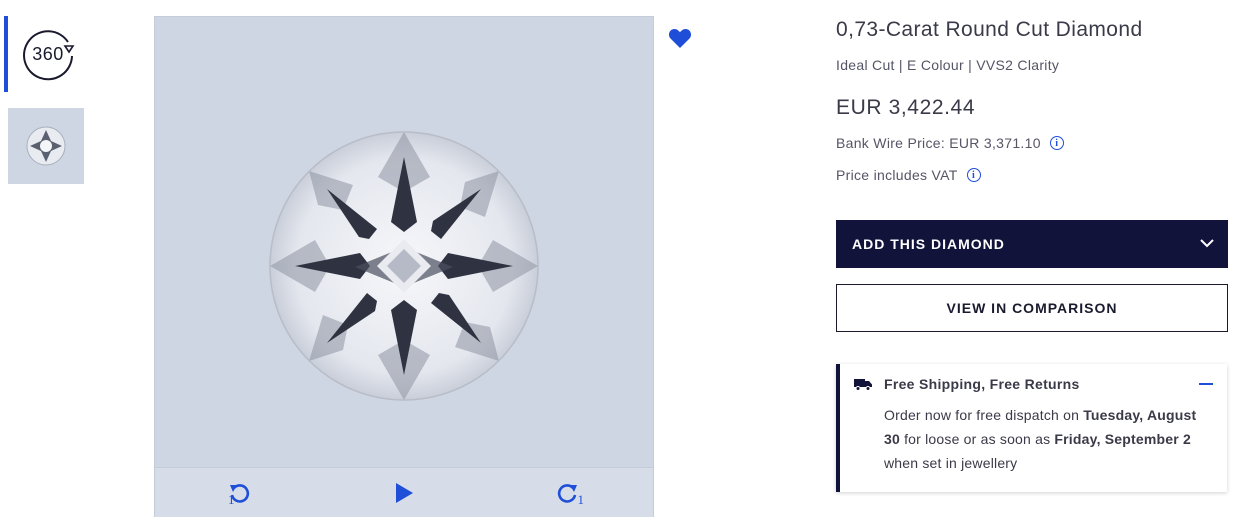 This screenshot has height=521, width=1235. Describe the element at coordinates (951, 463) in the screenshot. I see `shipping-text: when set in jewellery` at that location.